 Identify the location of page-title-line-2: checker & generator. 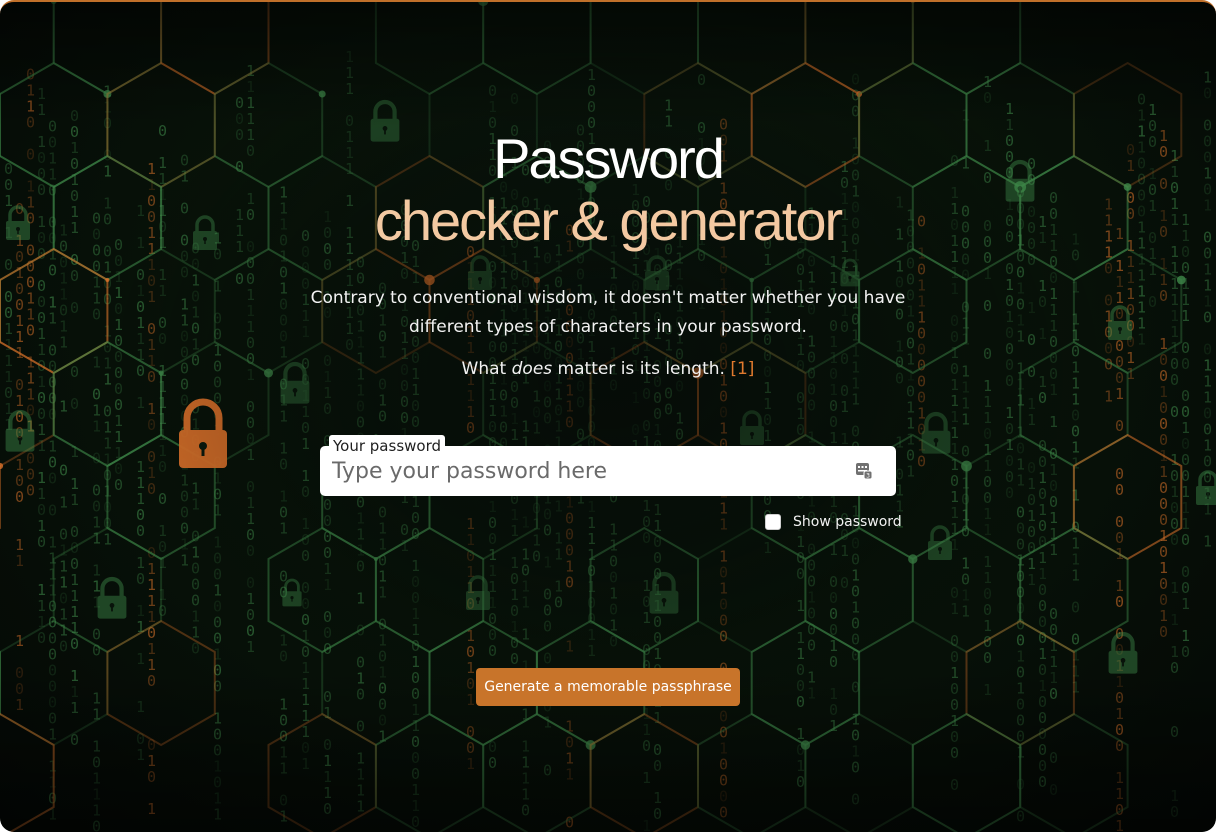
(608, 220).